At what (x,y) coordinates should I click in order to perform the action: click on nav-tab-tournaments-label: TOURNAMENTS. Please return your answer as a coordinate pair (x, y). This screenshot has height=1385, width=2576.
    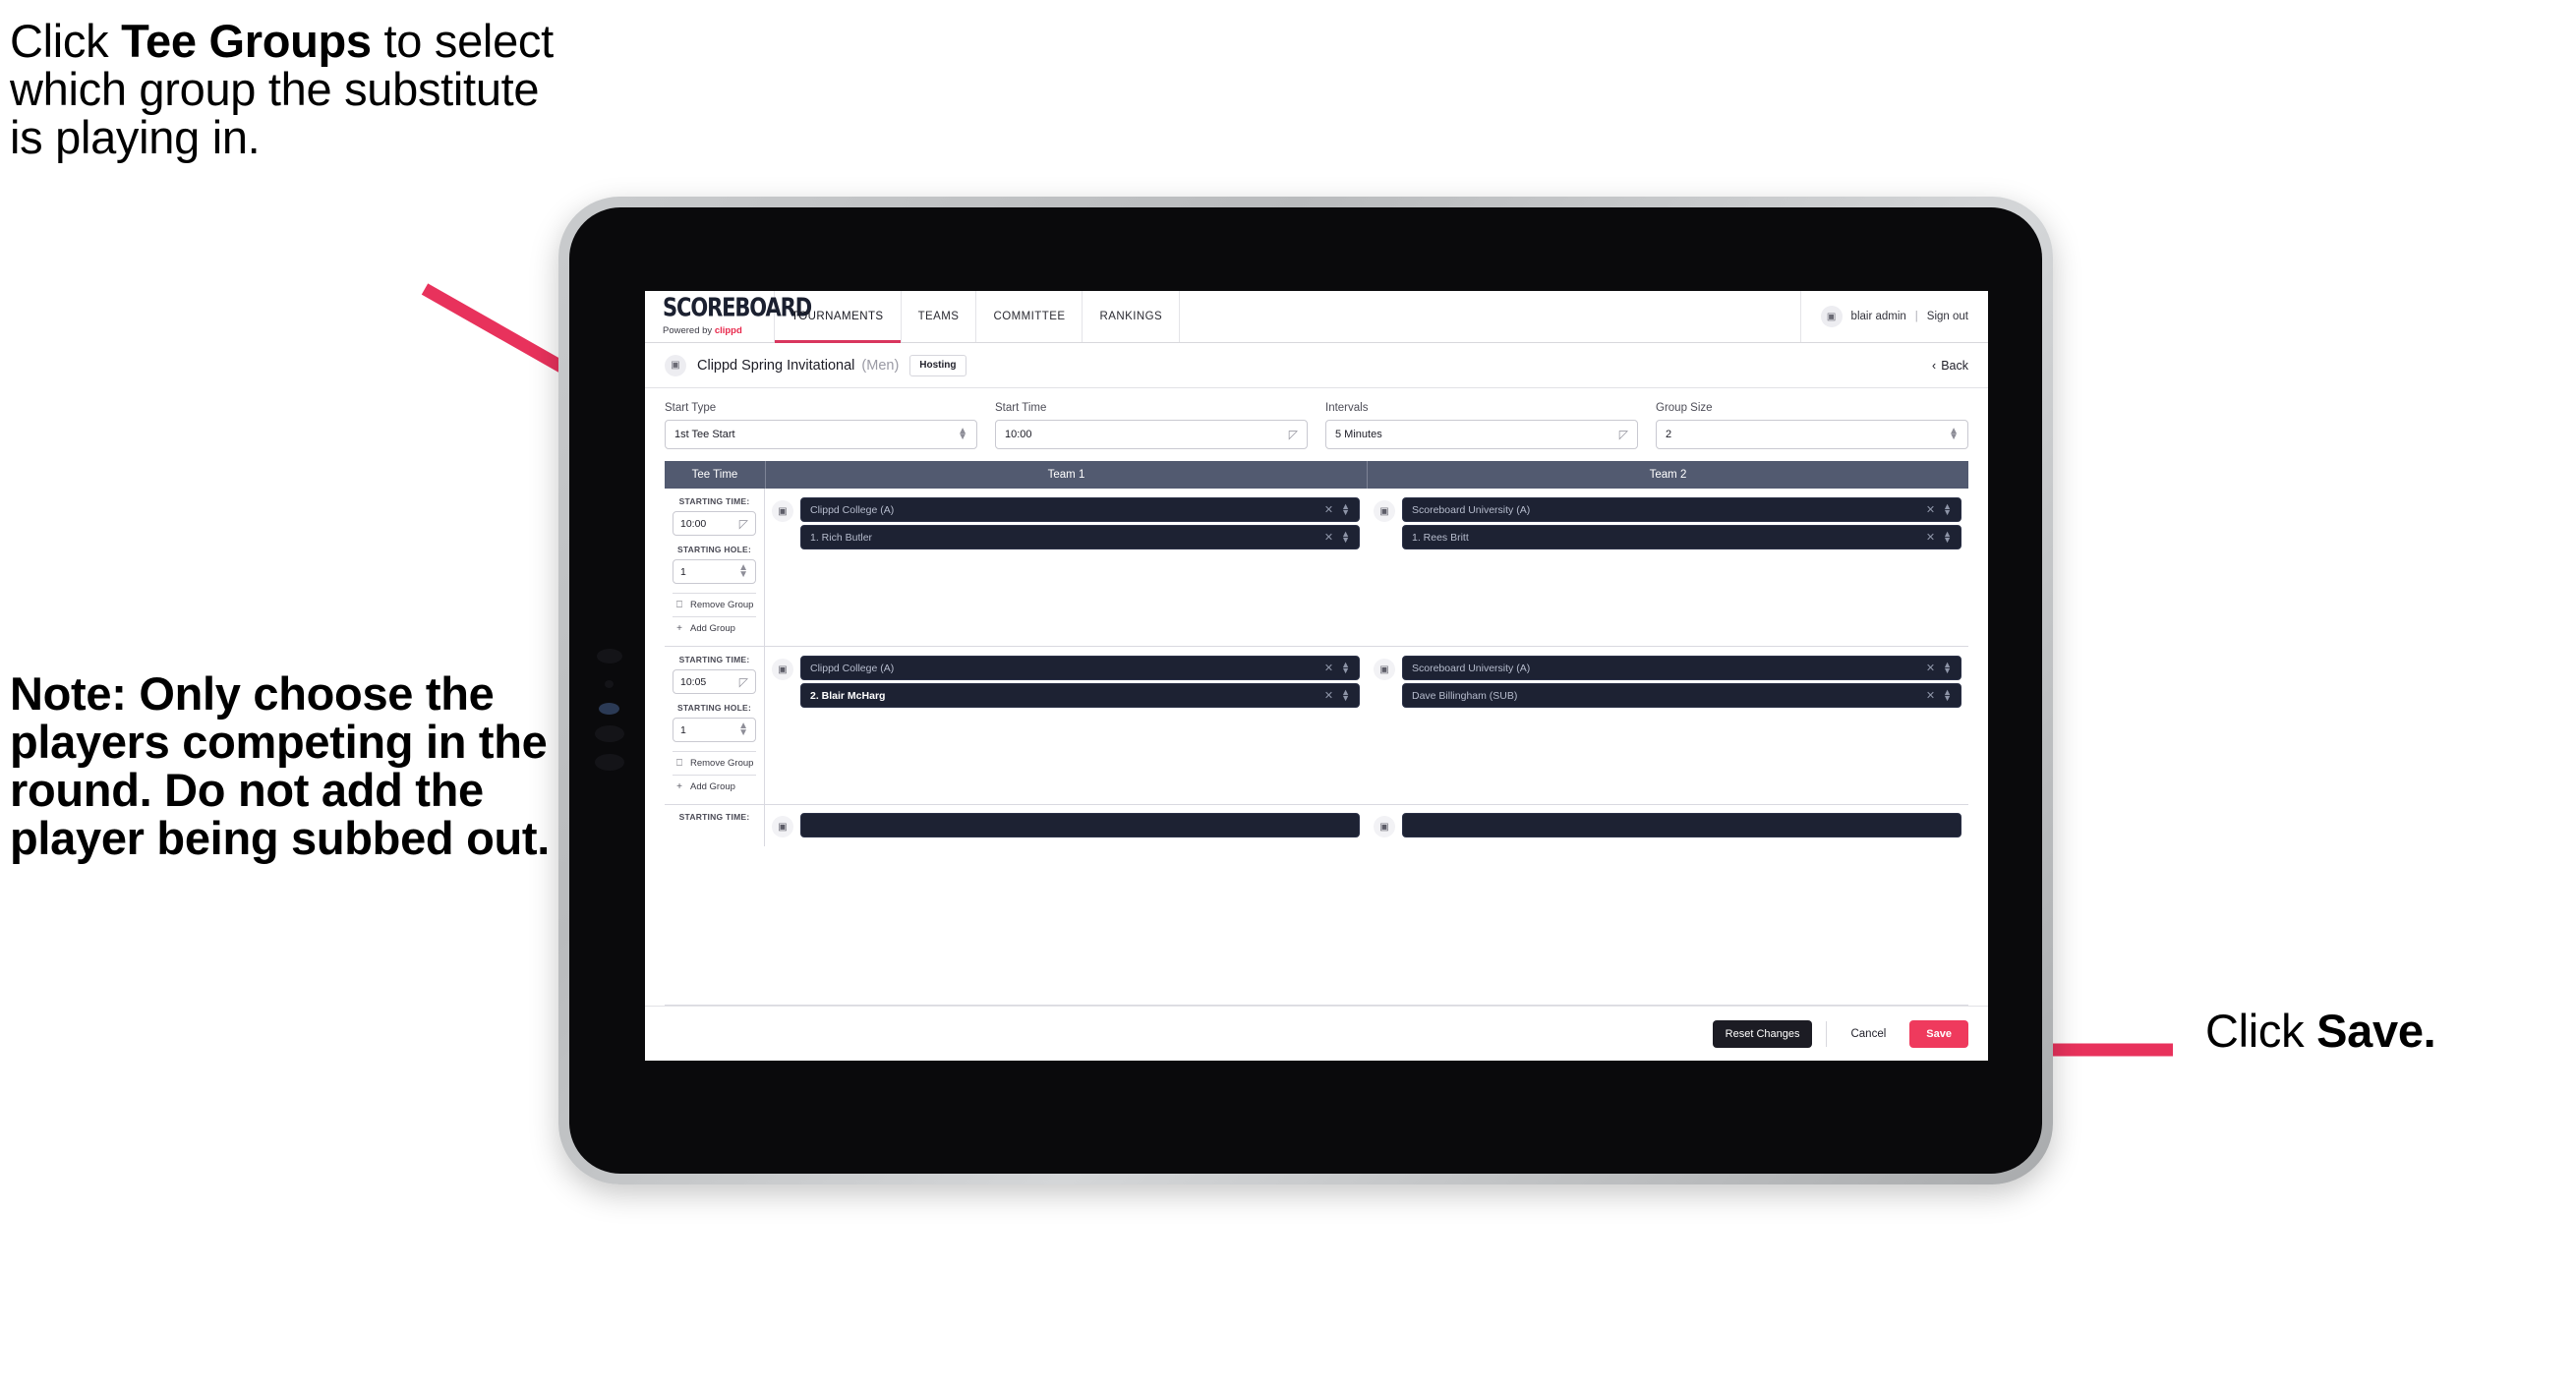
    Looking at the image, I should click on (837, 317).